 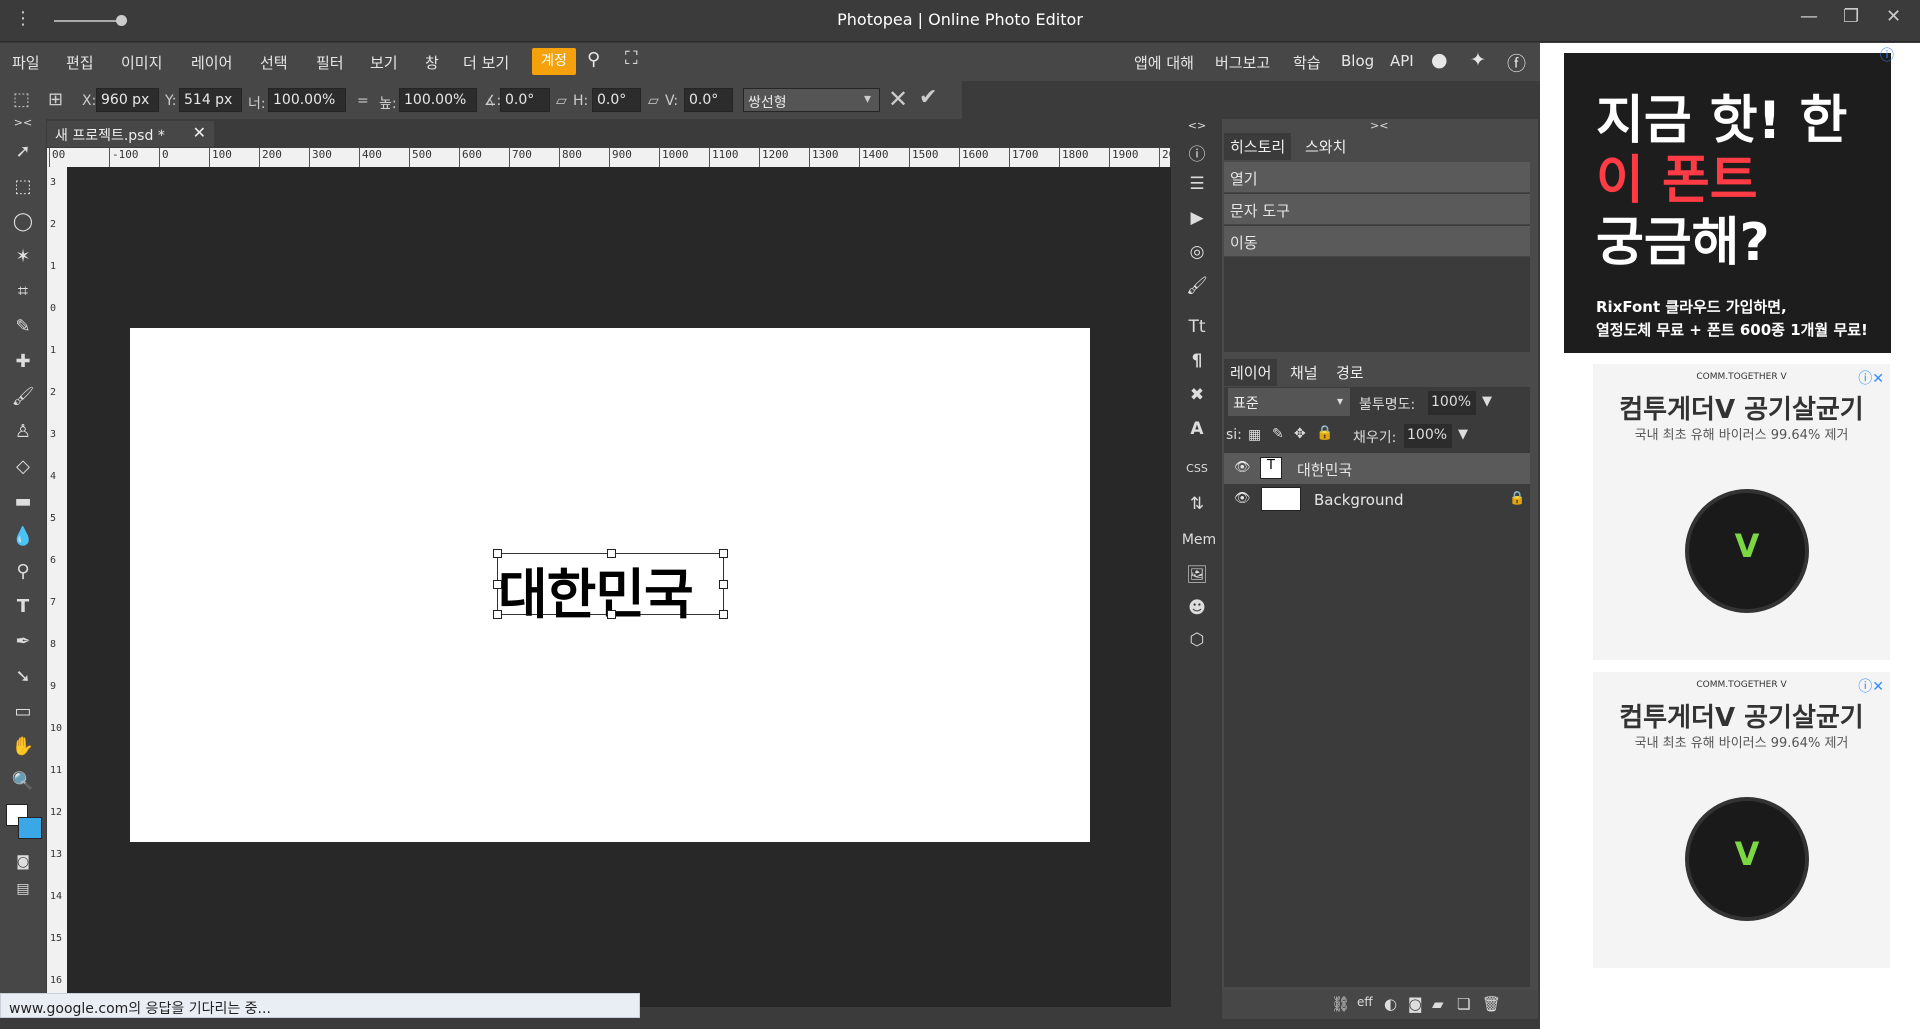 I want to click on search-icon: ⚲, so click(x=593, y=59).